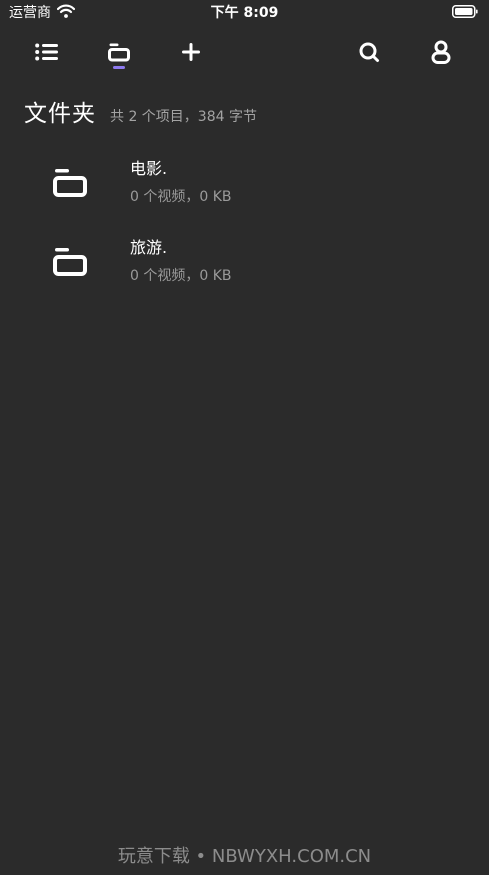 This screenshot has height=875, width=489. I want to click on status-bar: 运营商 下午 8:09, so click(244, 13).